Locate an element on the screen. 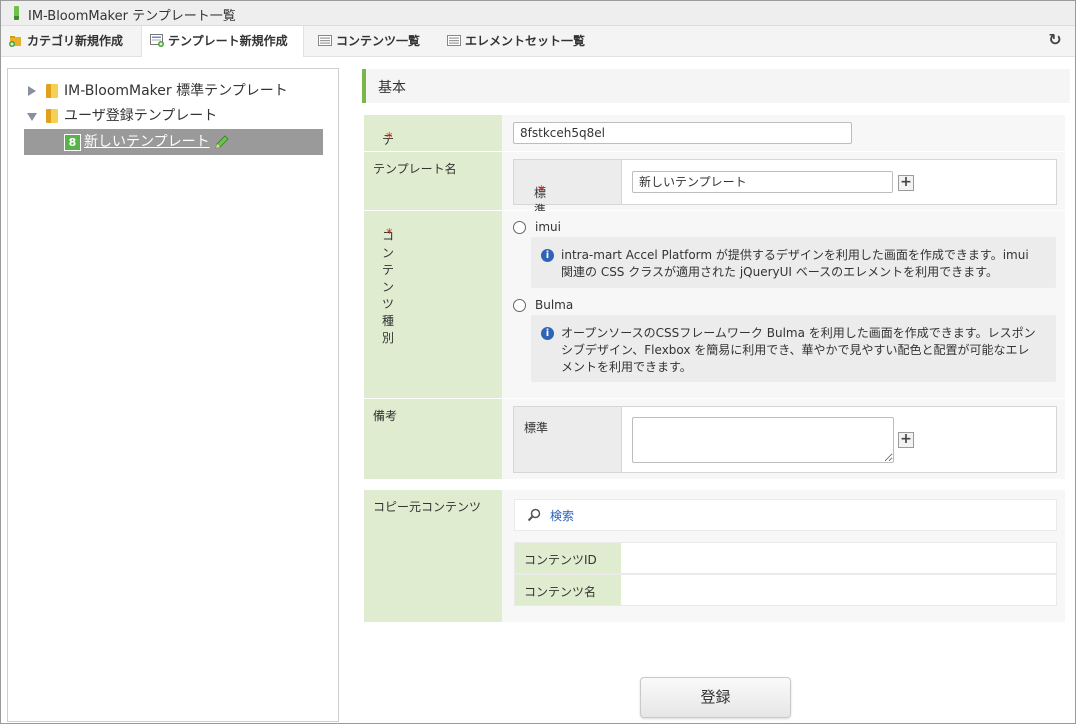 This screenshot has height=724, width=1076. tab-bar: カテゴリ新規作成 テンプレート新規作成 コンテンツ一覧 エレメントセット一覧 ↻ is located at coordinates (538, 41).